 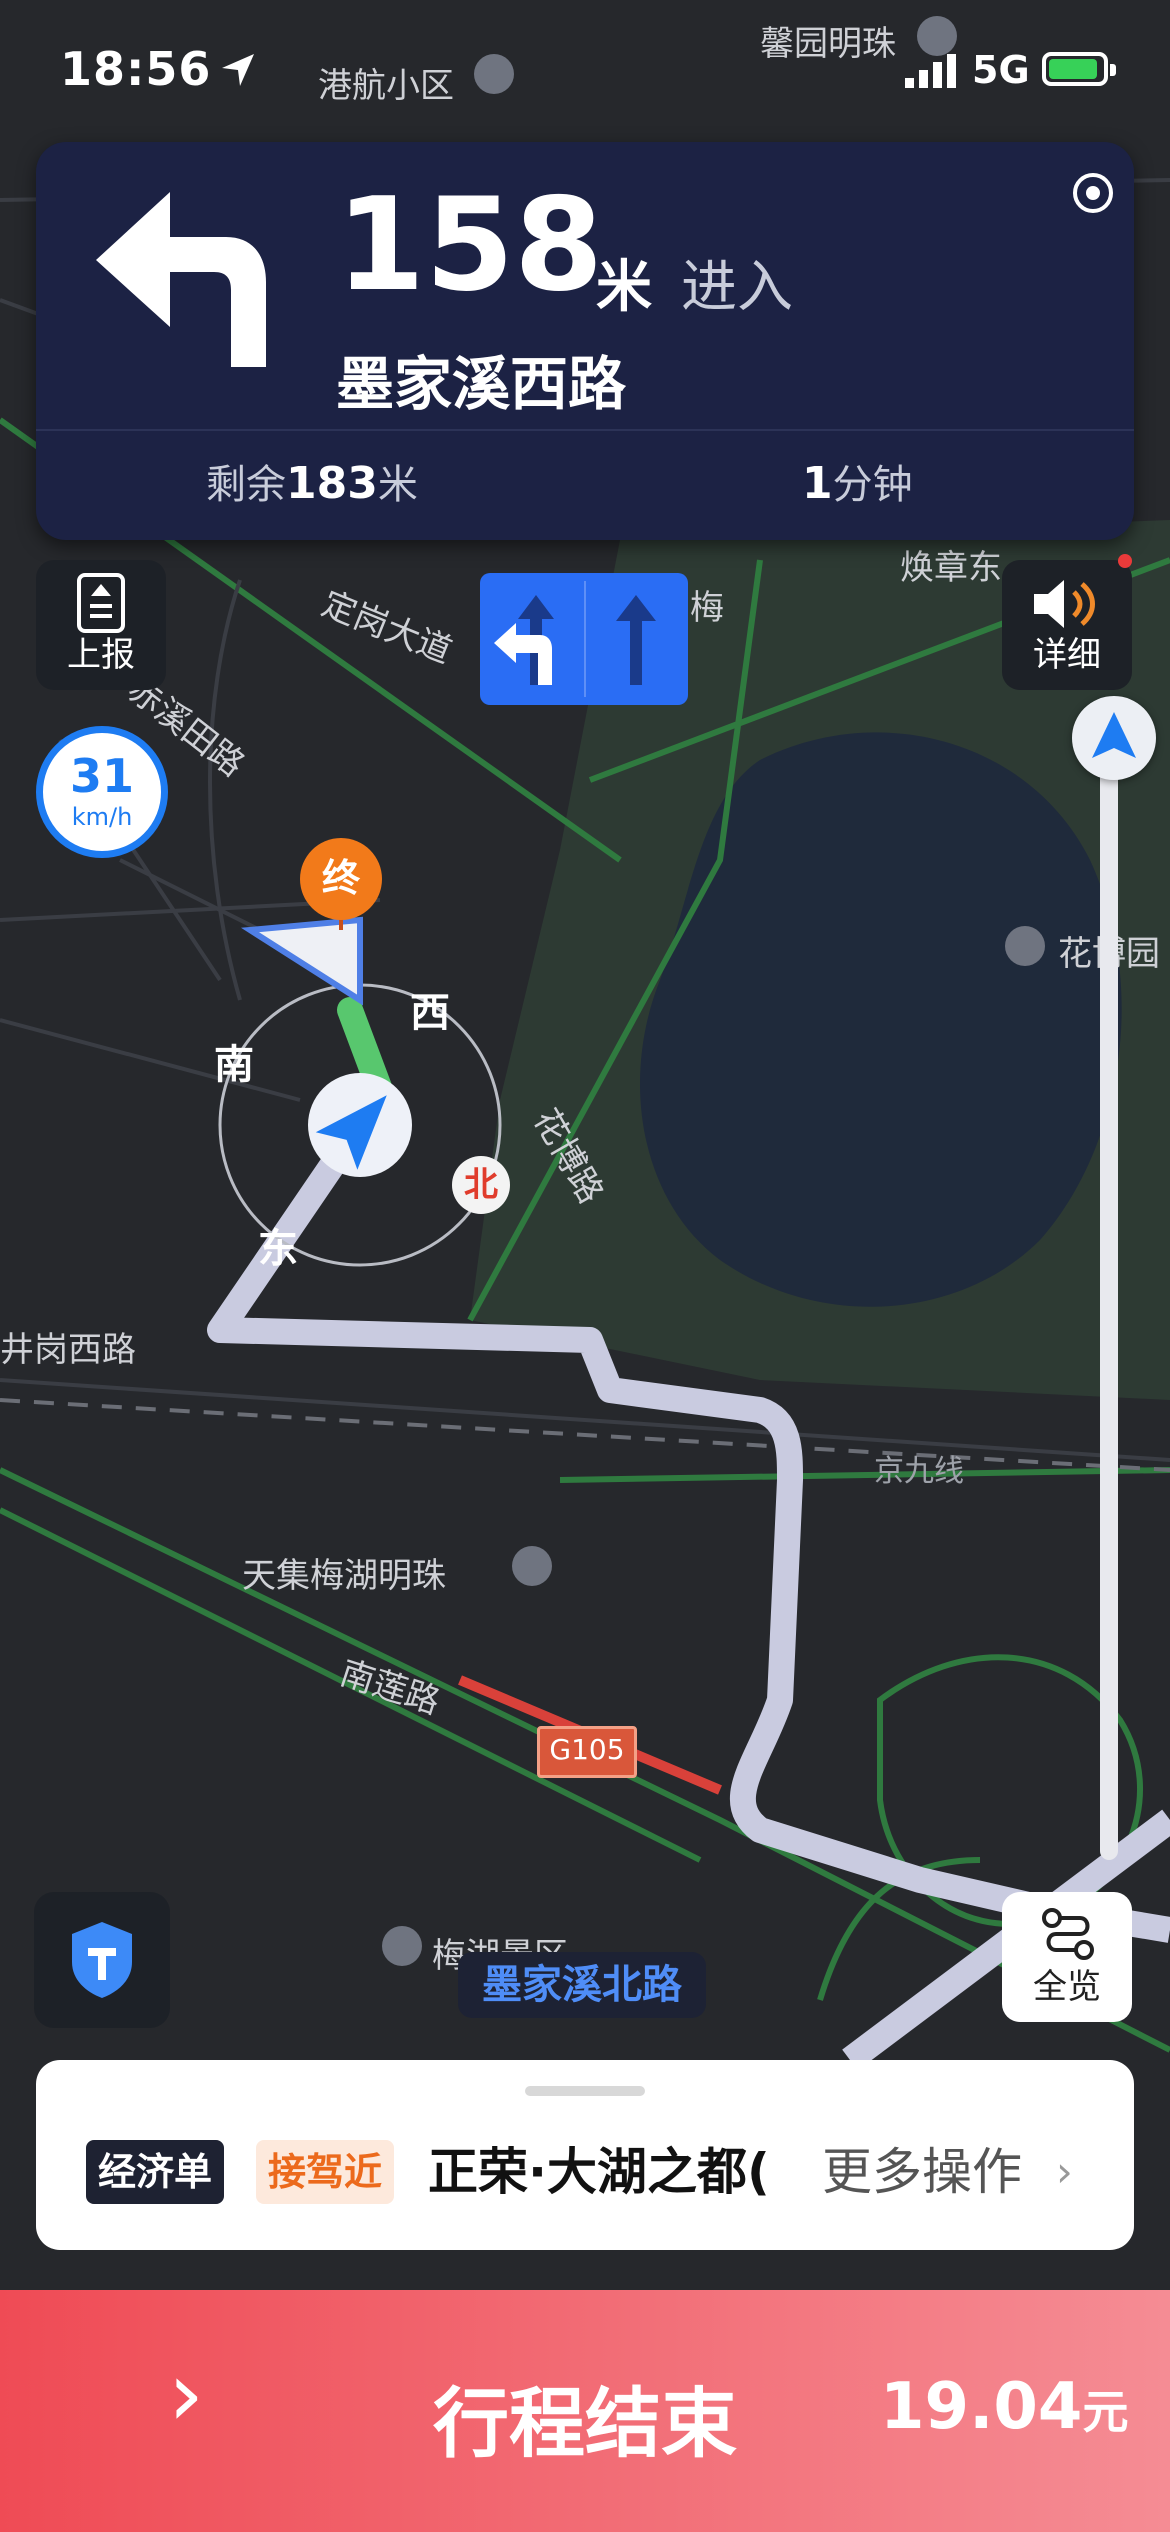 I want to click on pickup-badge: 接驾近, so click(x=325, y=2172).